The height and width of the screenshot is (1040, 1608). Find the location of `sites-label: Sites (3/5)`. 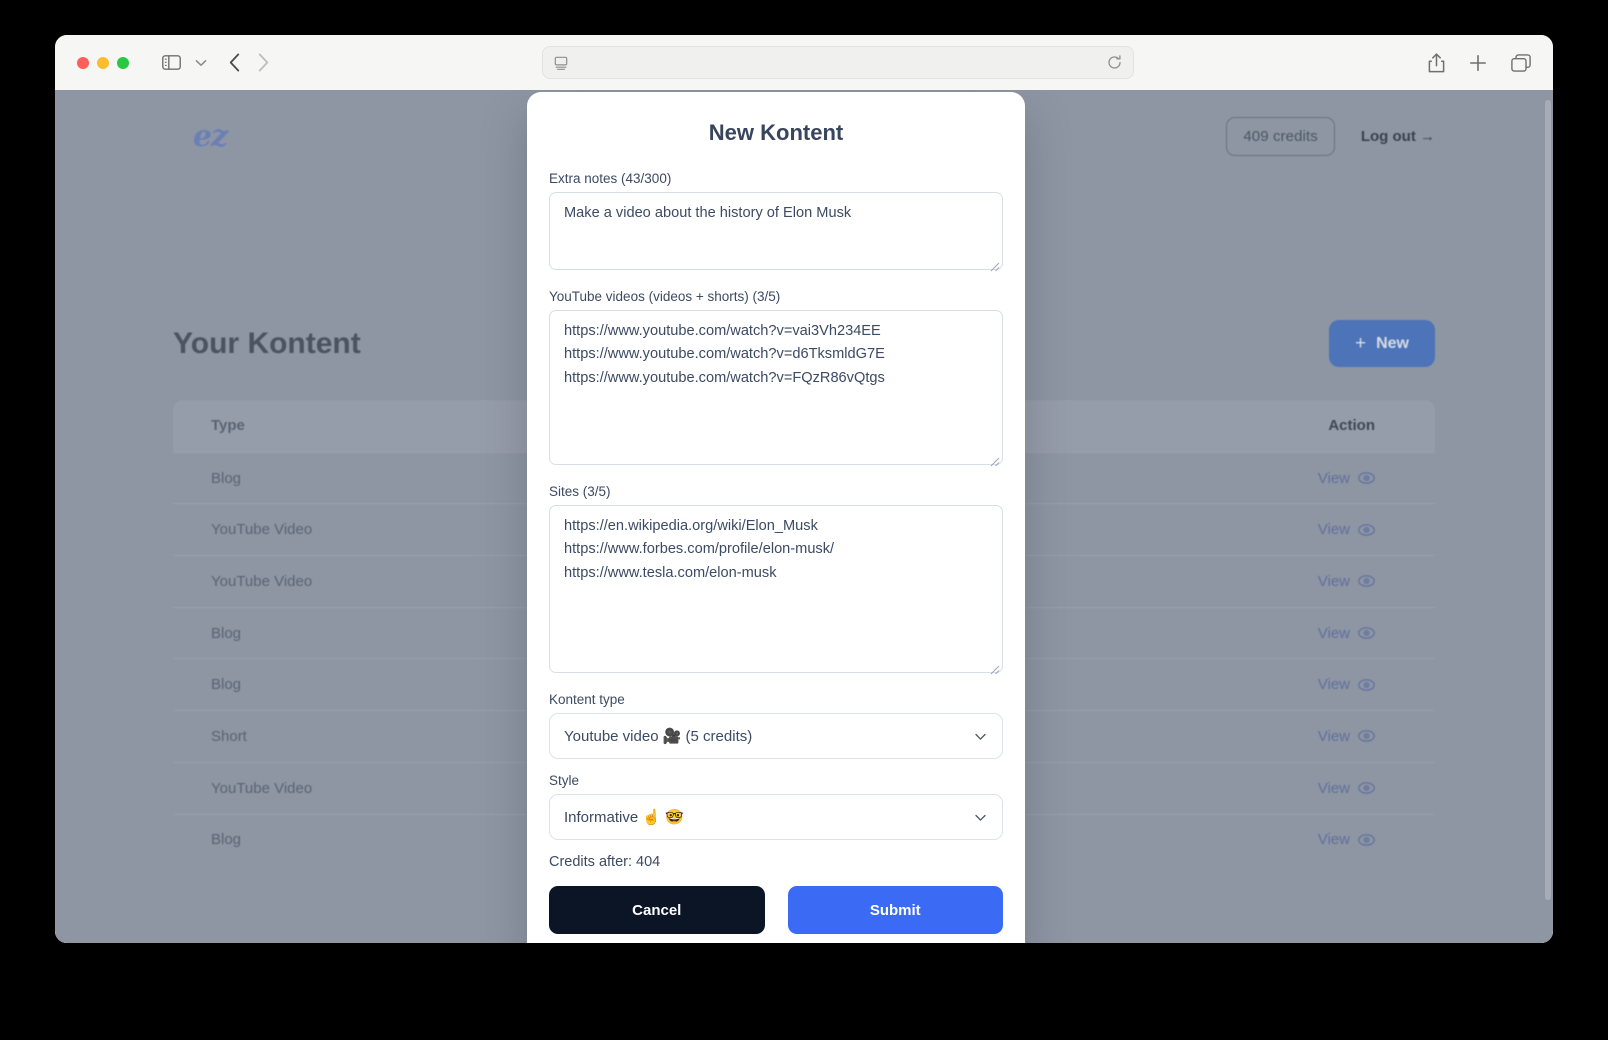

sites-label: Sites (3/5) is located at coordinates (580, 491).